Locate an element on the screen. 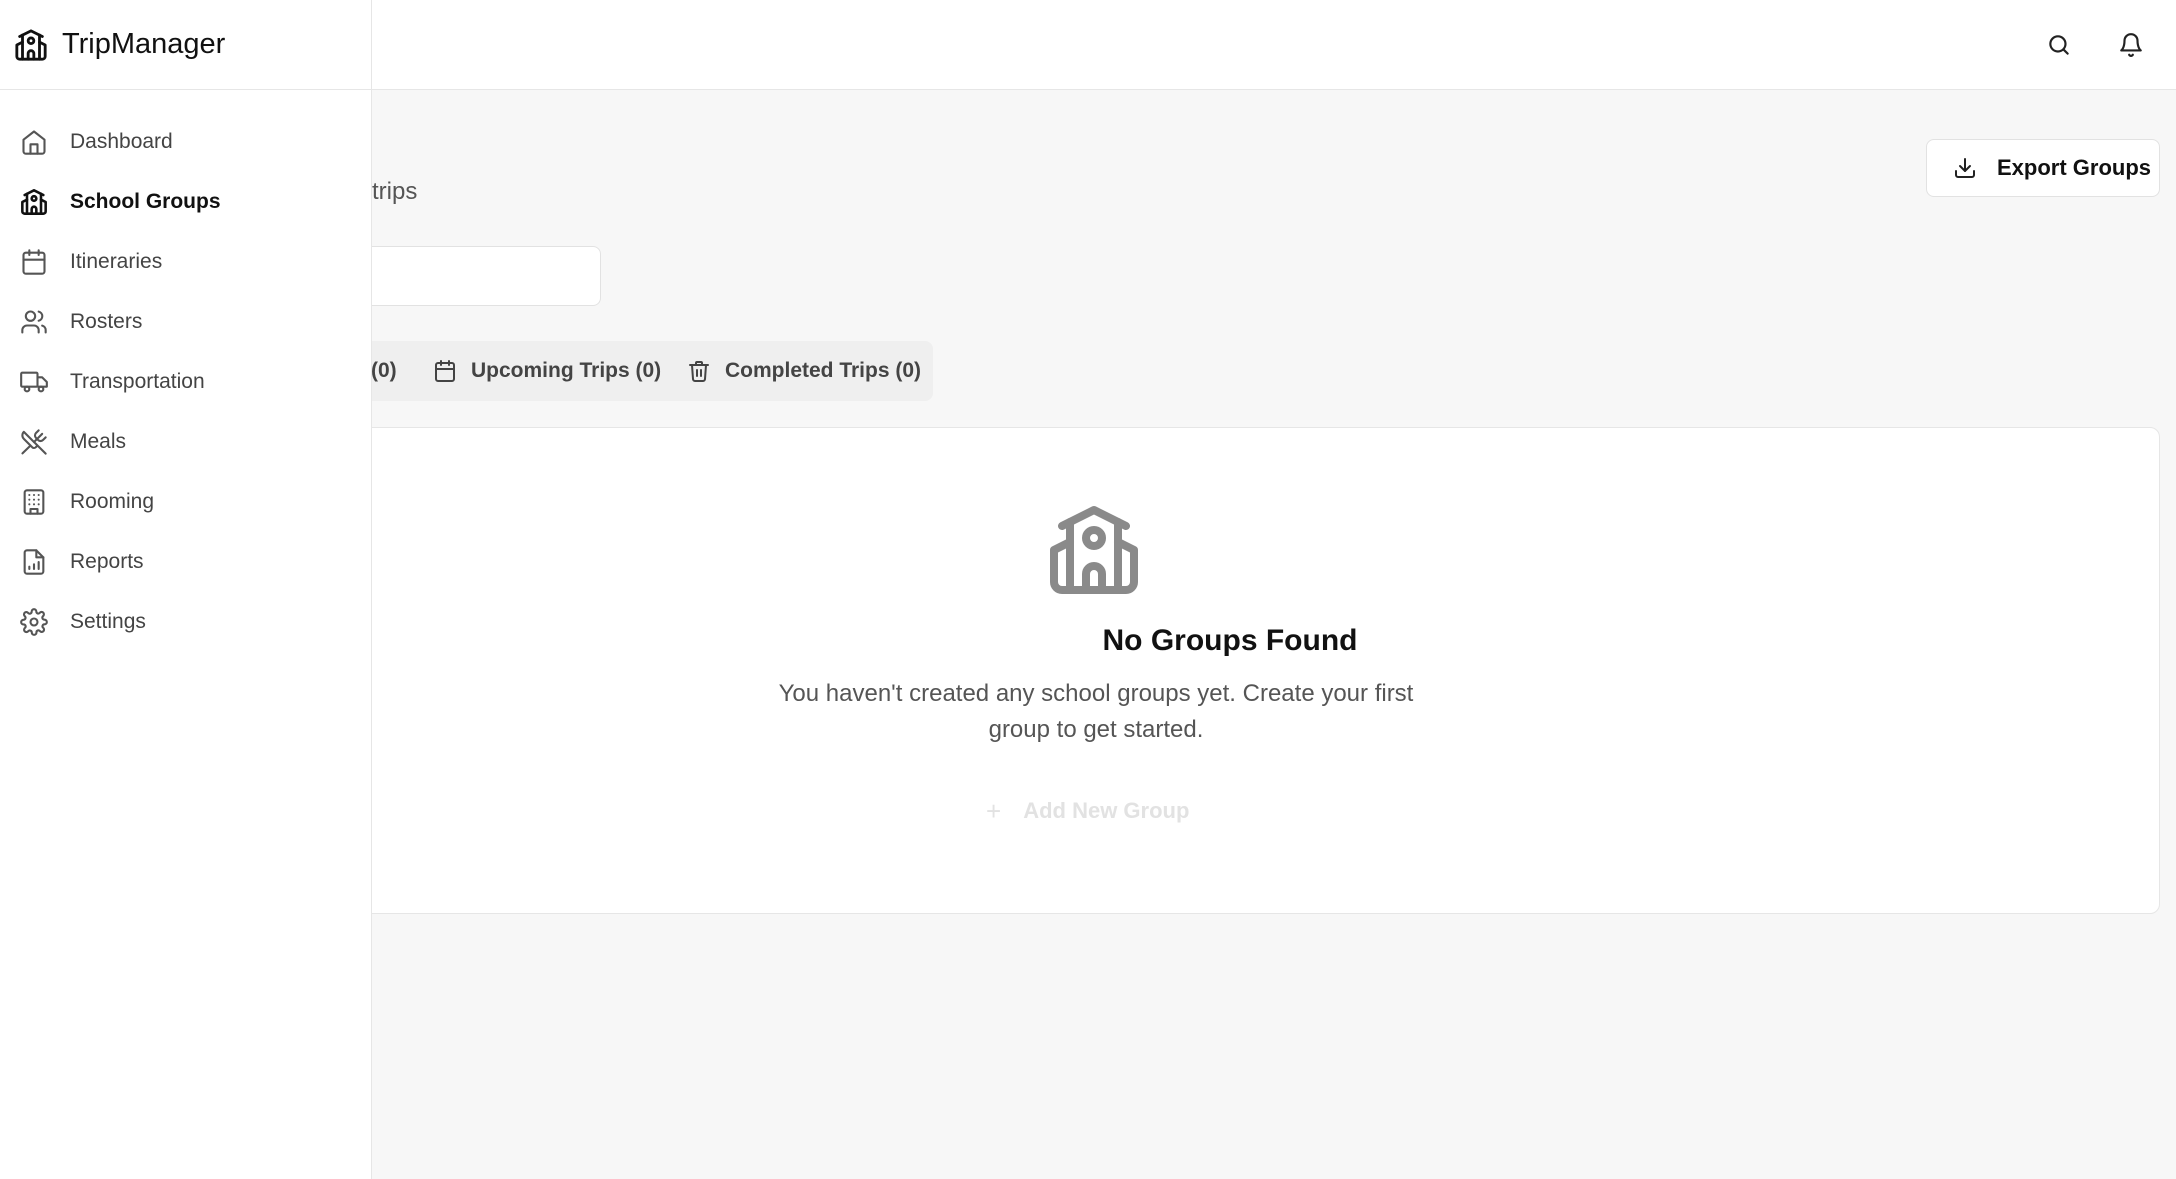  truck-icon is located at coordinates (34, 382).